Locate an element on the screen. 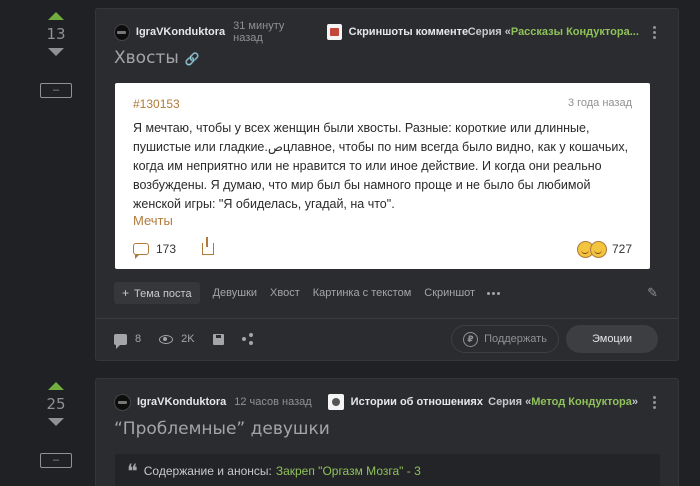  comments-icon is located at coordinates (120, 341).